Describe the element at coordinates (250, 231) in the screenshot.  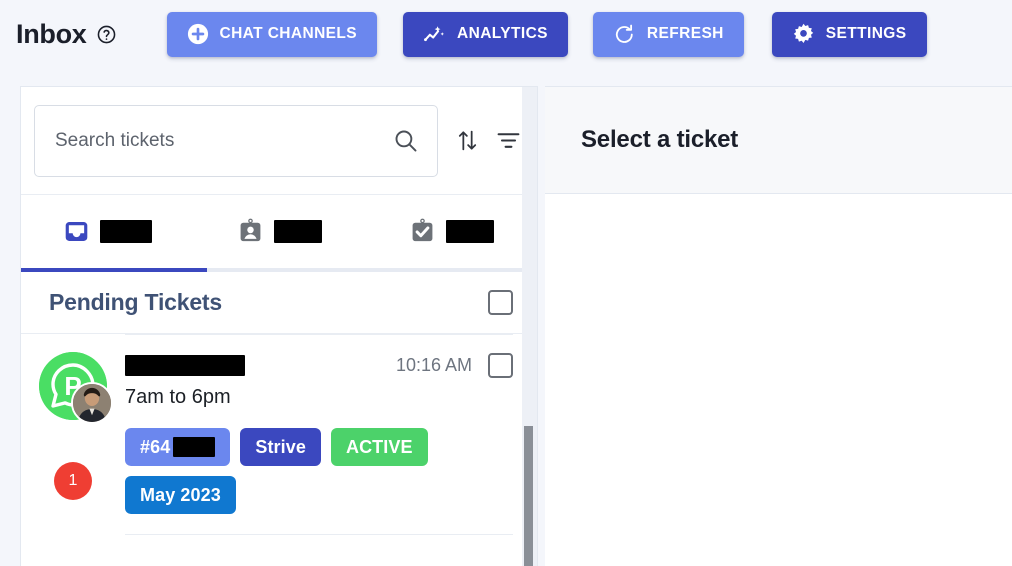
I see `contact-card-icon` at that location.